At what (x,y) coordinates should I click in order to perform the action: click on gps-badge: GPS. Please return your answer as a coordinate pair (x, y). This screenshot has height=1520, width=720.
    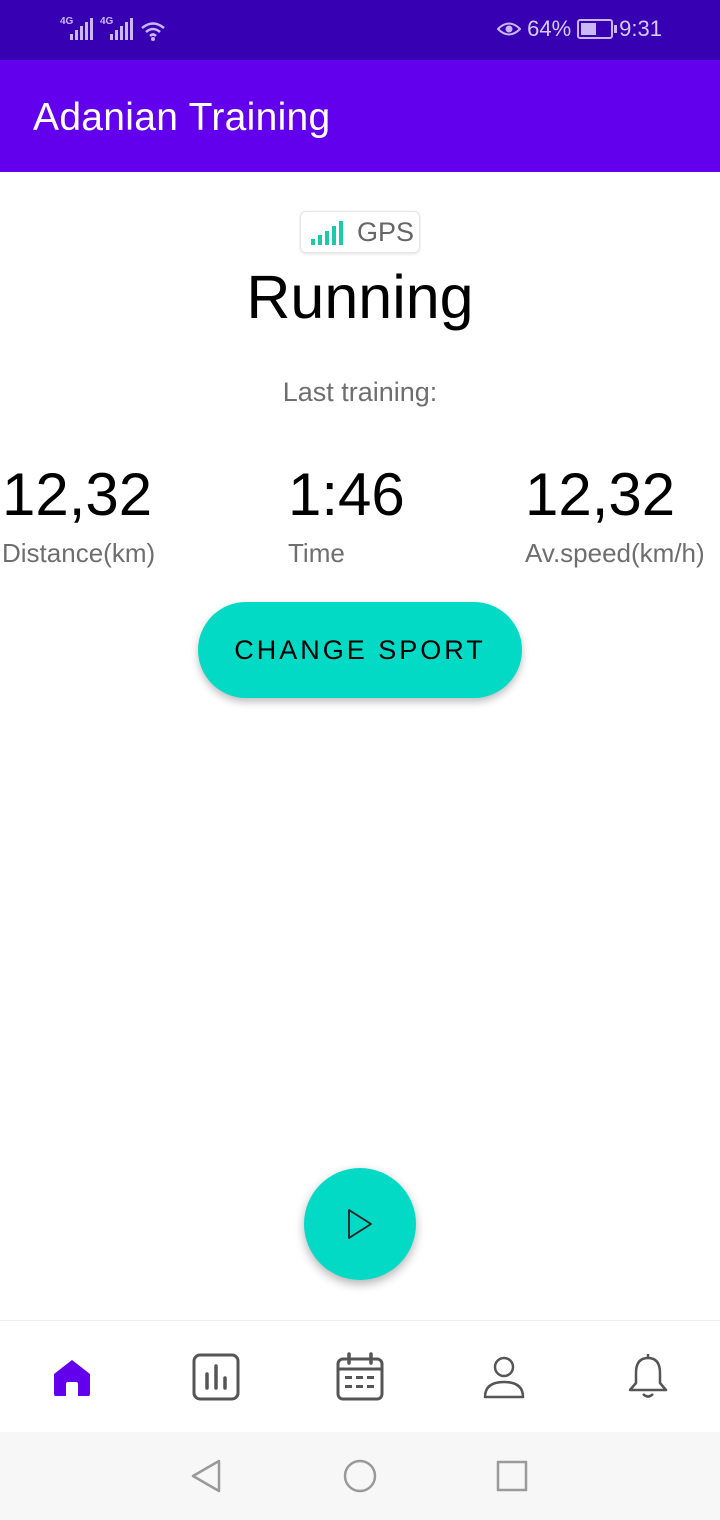
    Looking at the image, I should click on (360, 232).